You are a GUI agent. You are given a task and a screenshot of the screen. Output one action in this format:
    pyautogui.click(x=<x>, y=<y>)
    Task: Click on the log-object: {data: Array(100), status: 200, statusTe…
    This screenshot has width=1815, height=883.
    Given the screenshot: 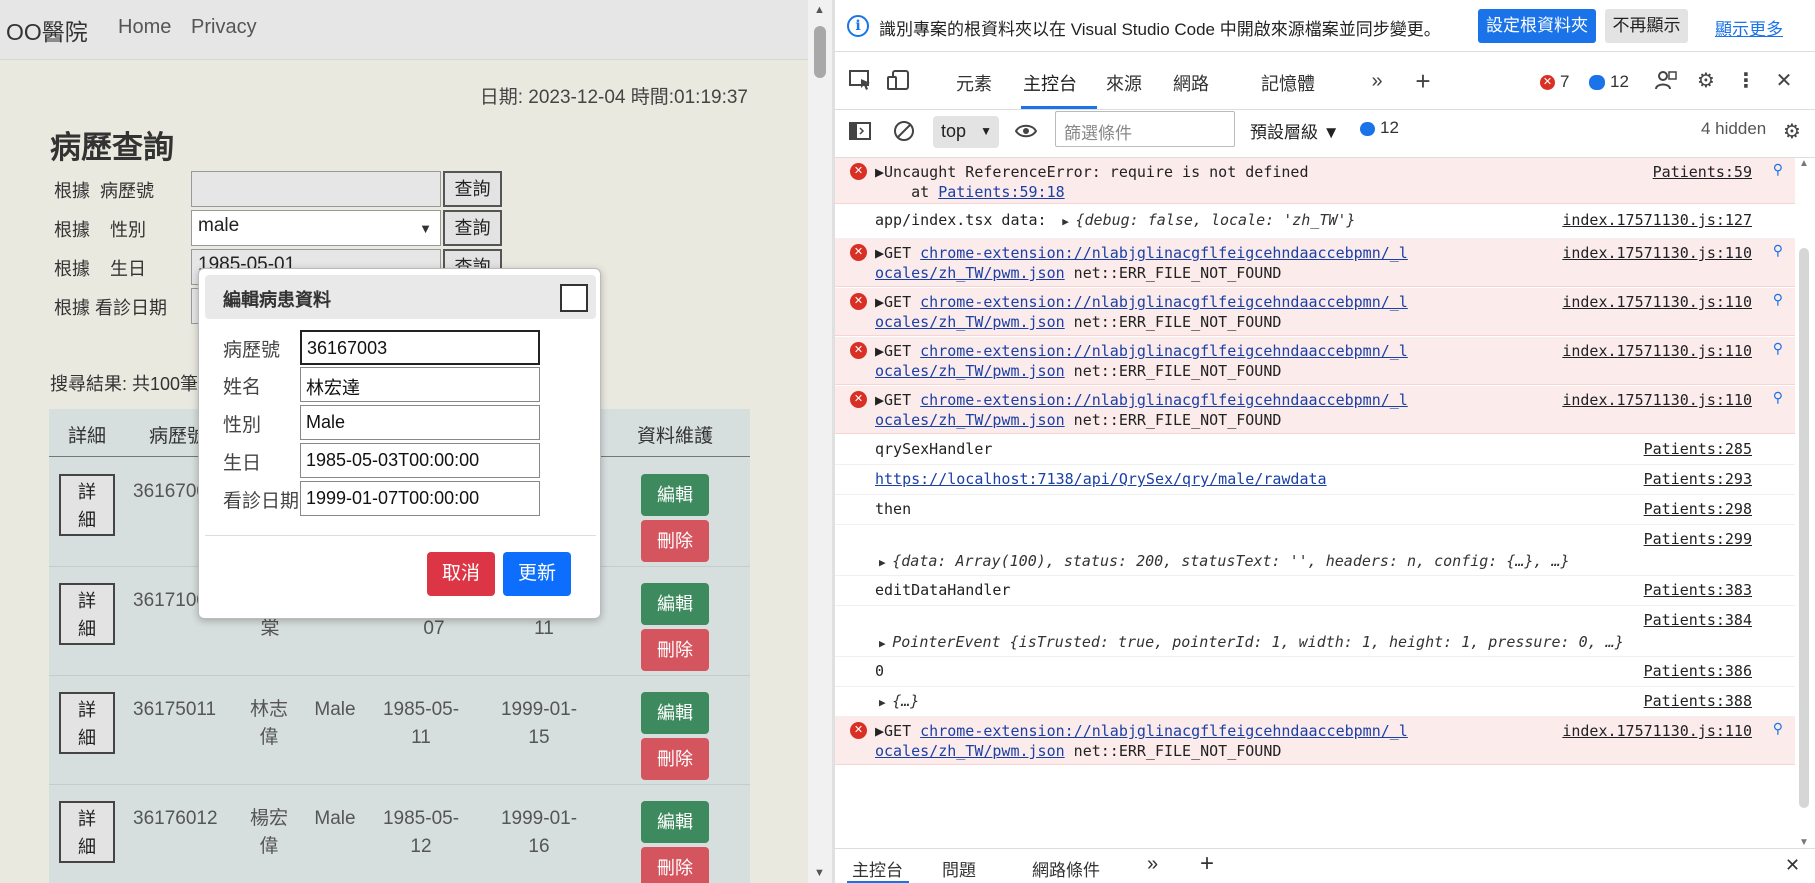 What is the action you would take?
    pyautogui.click(x=1230, y=561)
    